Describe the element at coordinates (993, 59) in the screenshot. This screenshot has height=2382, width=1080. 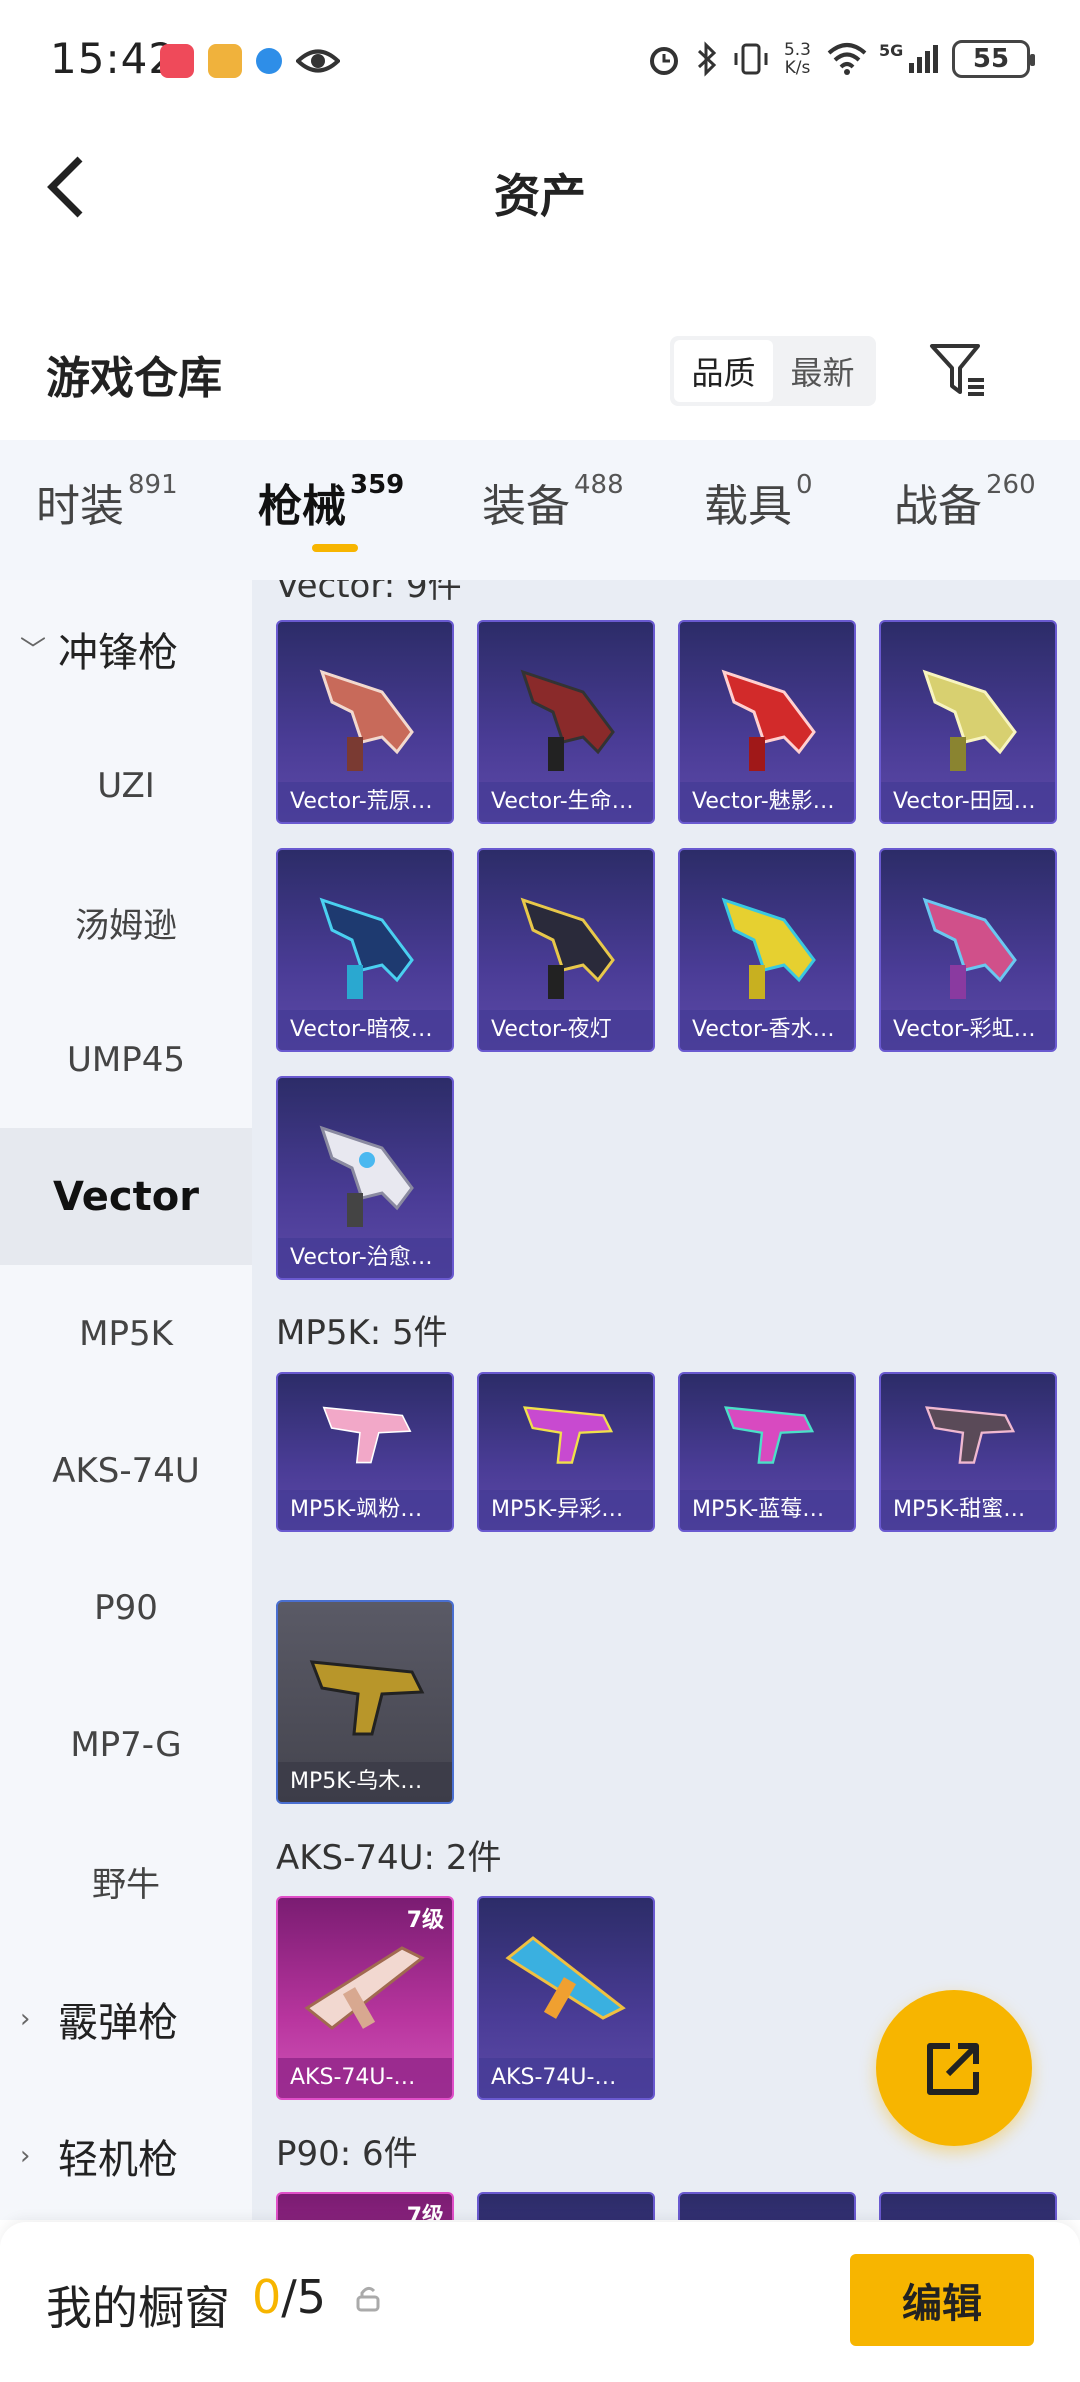
I see `battery-indicator: 55` at that location.